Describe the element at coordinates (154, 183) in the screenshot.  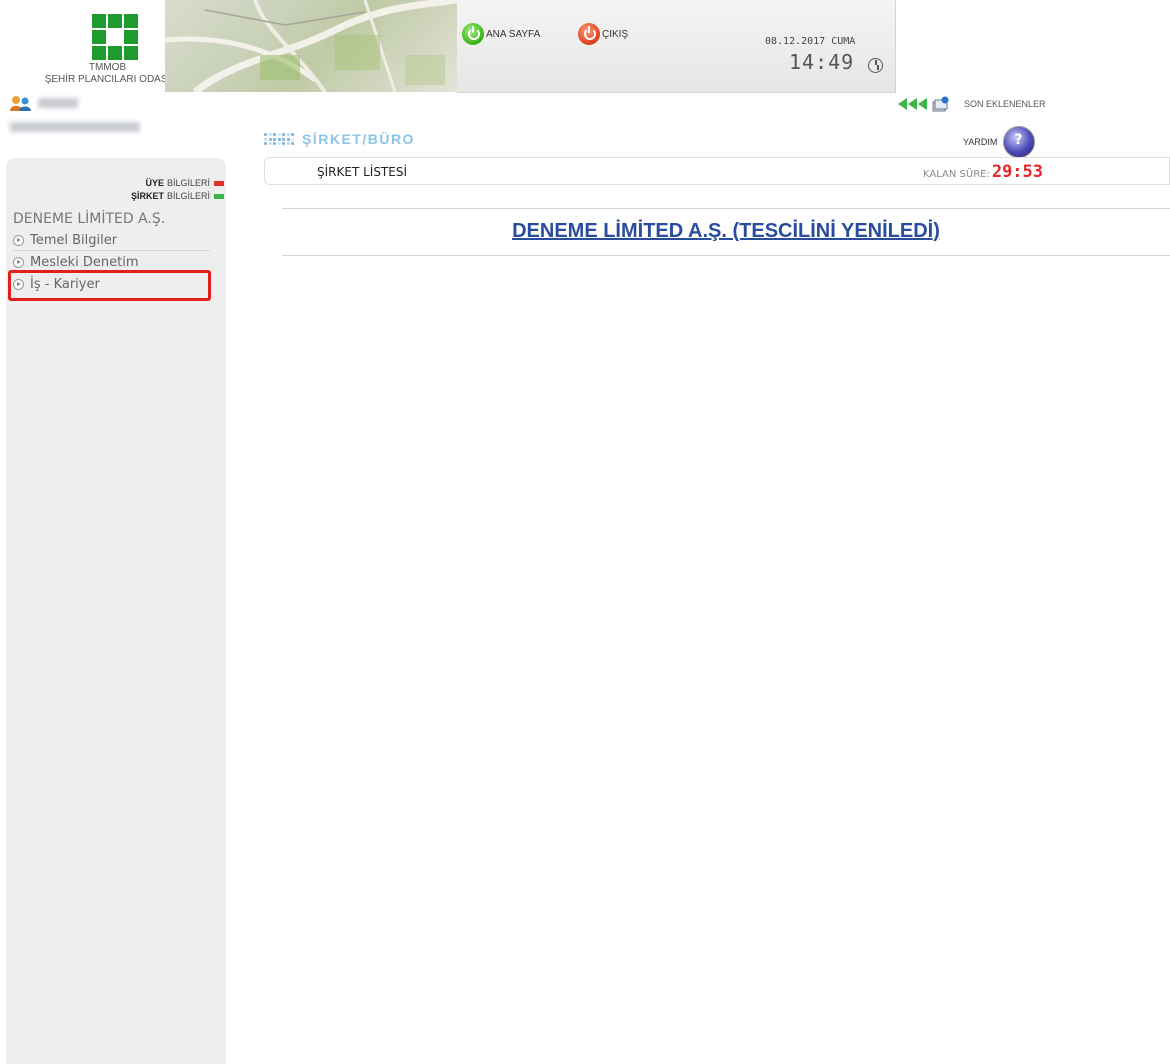
I see `uye-bold: ÜYE` at that location.